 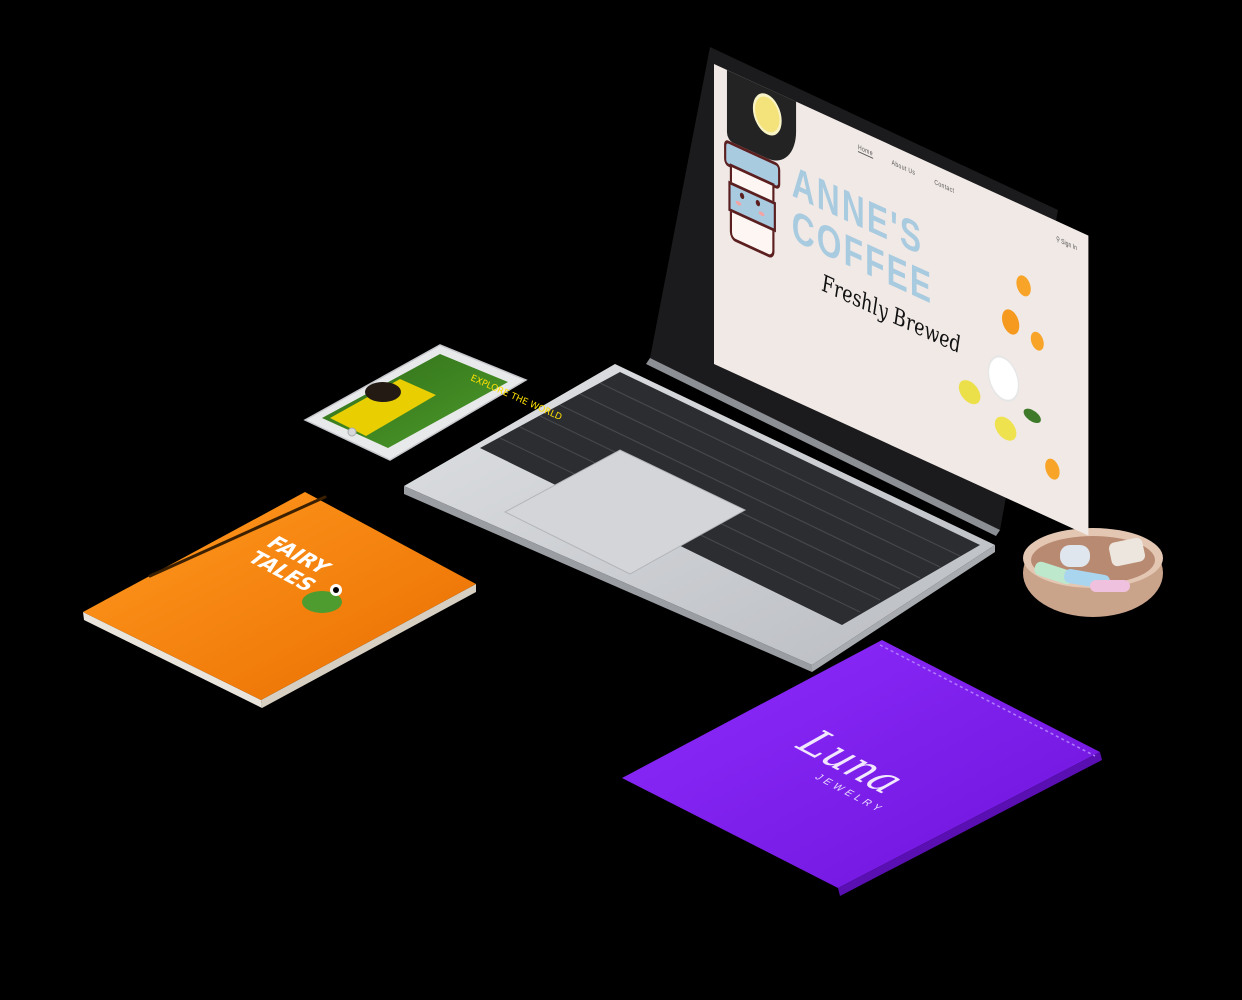 What do you see at coordinates (904, 168) in the screenshot?
I see `nav-about: About Us` at bounding box center [904, 168].